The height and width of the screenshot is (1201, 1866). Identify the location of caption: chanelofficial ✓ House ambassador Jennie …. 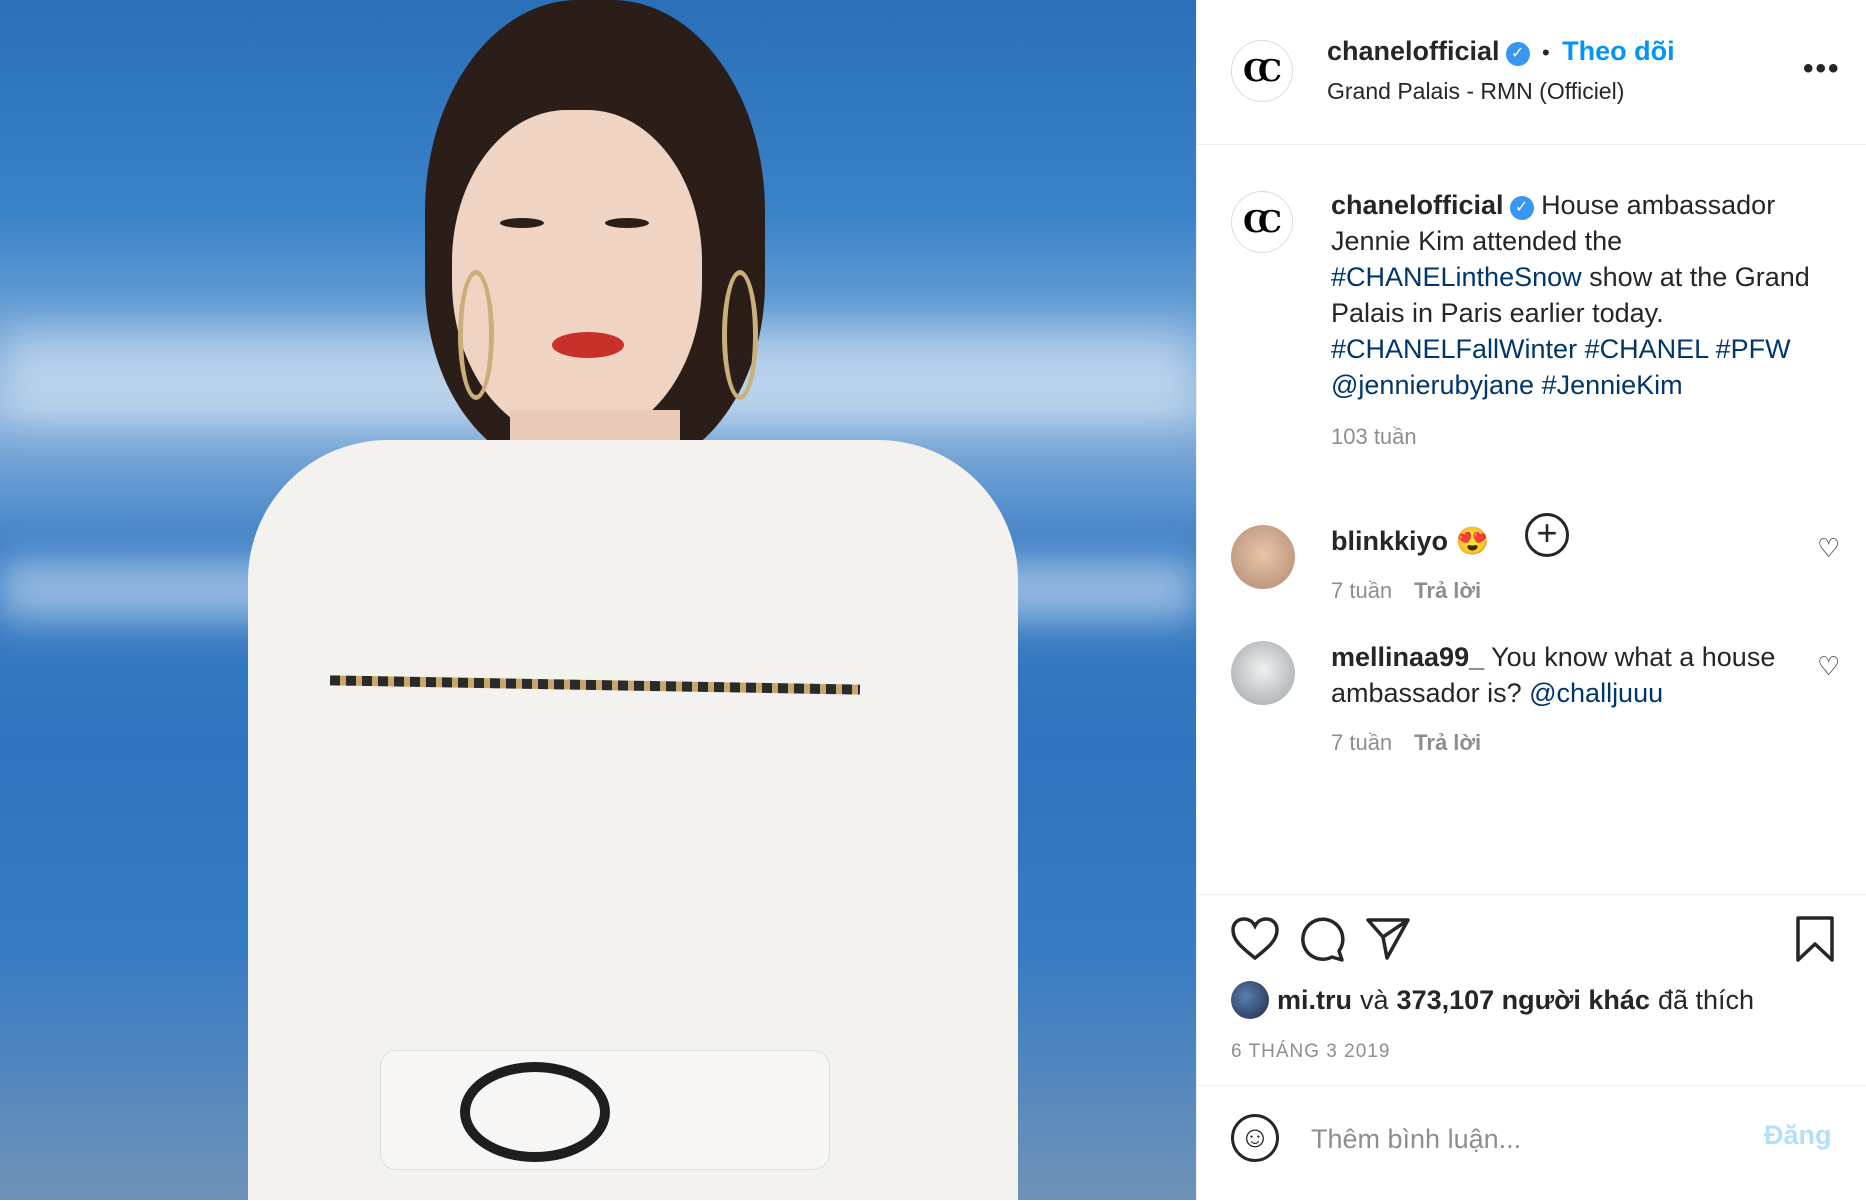
(1591, 321).